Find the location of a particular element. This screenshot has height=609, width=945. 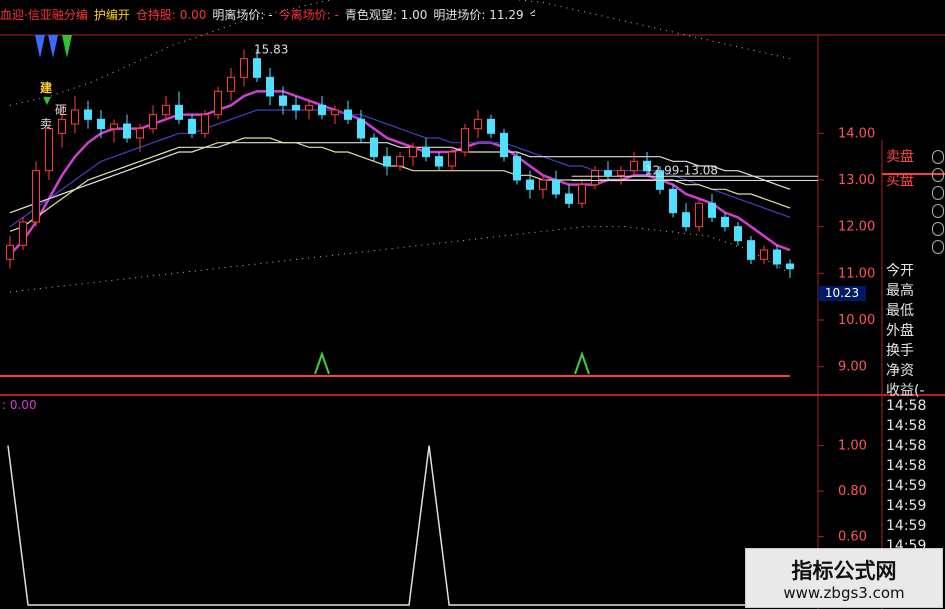

price-tick-label: 11.00 is located at coordinates (856, 273).